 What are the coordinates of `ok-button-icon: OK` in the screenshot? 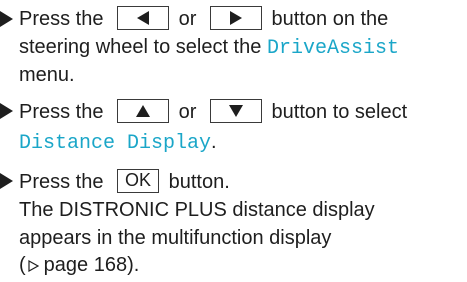 It's located at (138, 180).